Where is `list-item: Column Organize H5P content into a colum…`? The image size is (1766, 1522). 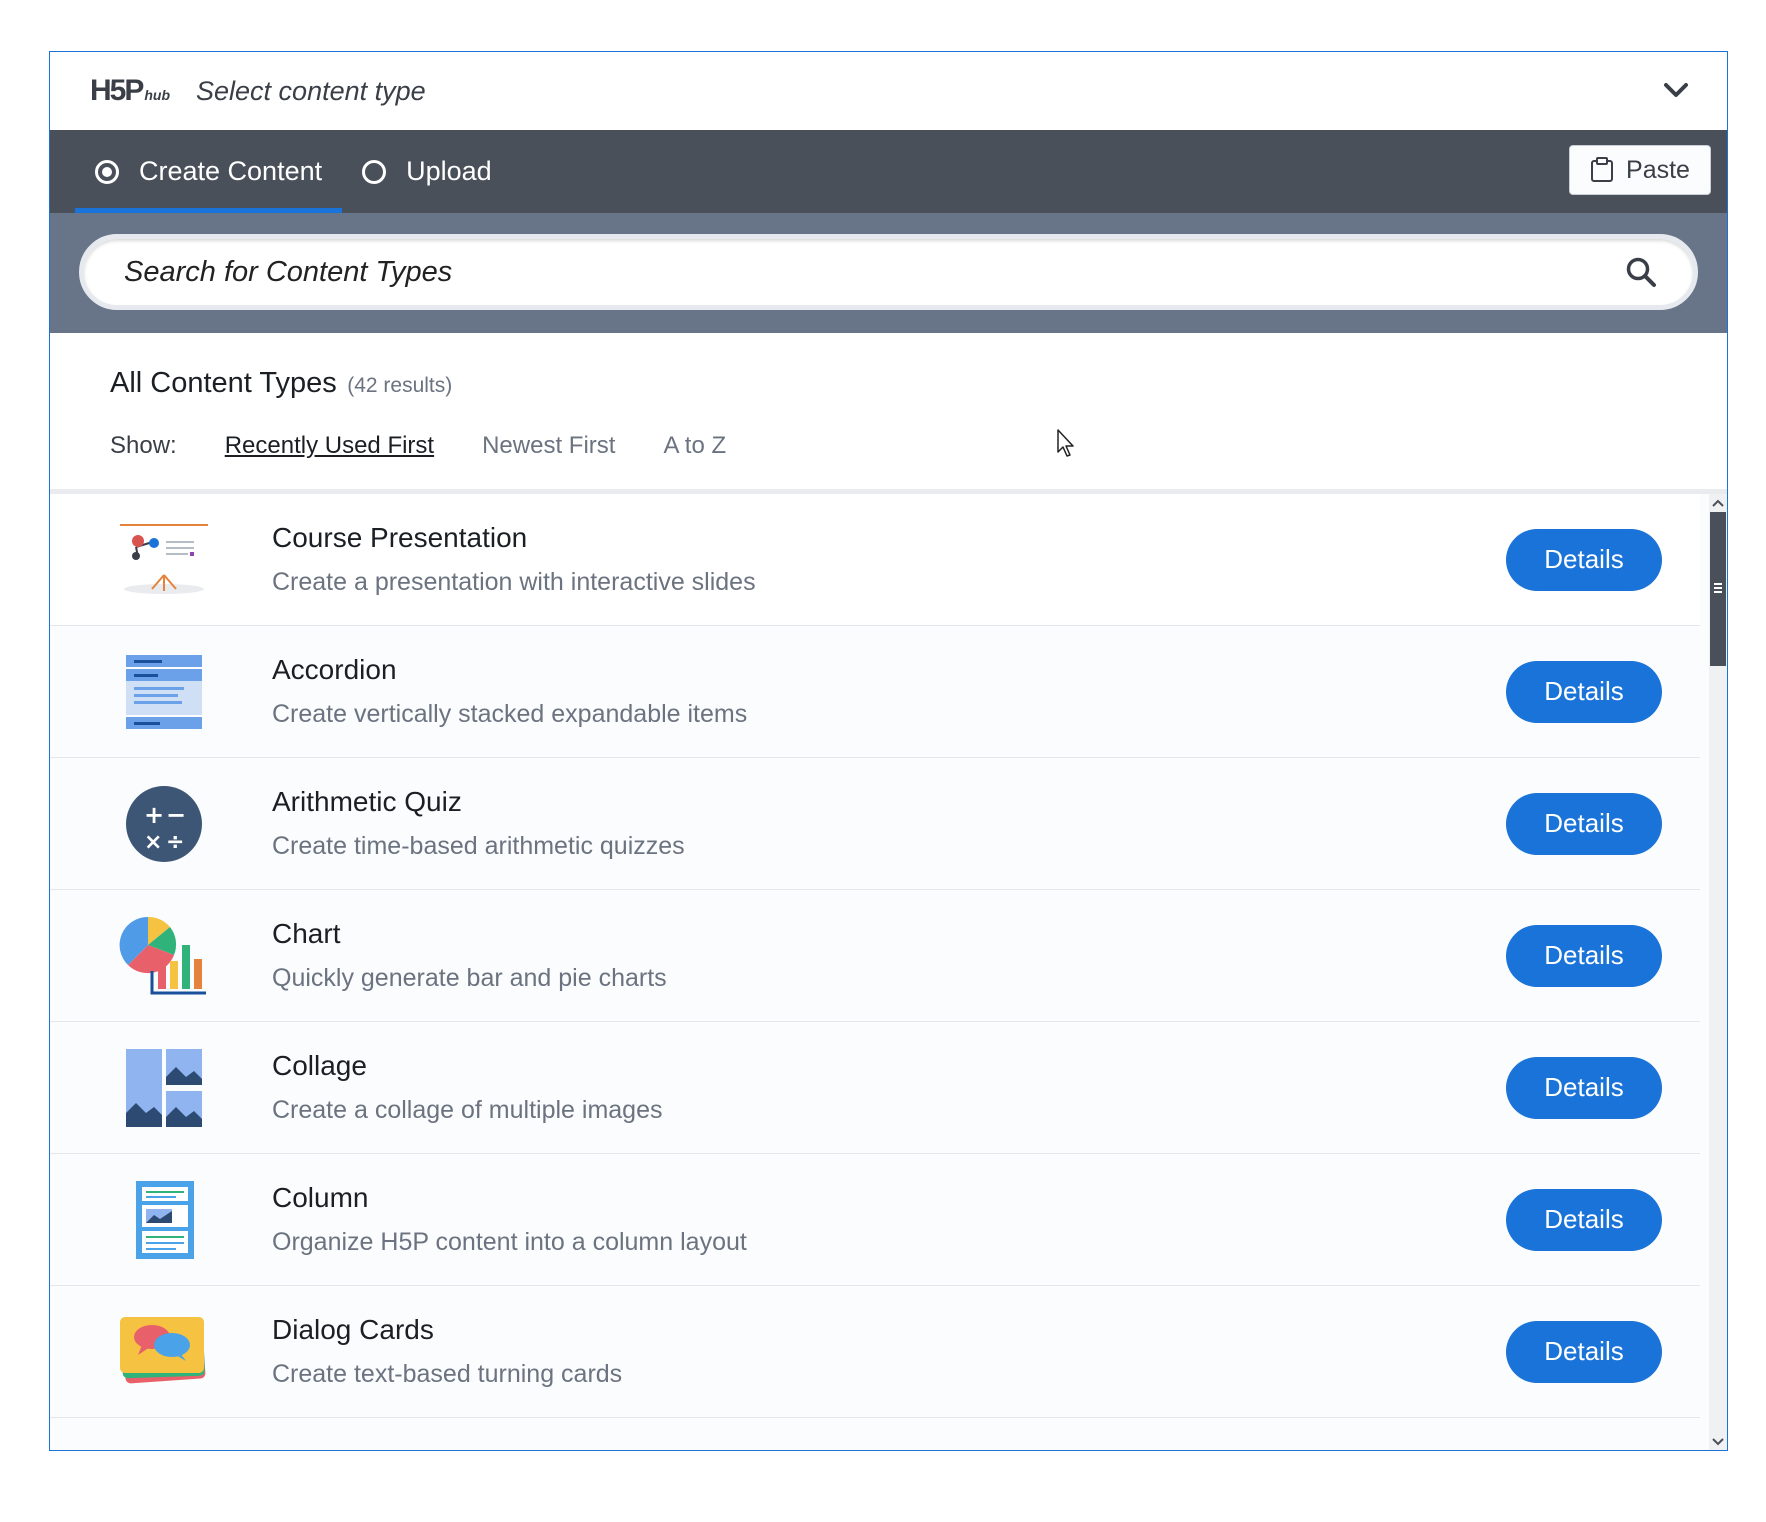 list-item: Column Organize H5P content into a colum… is located at coordinates (875, 1220).